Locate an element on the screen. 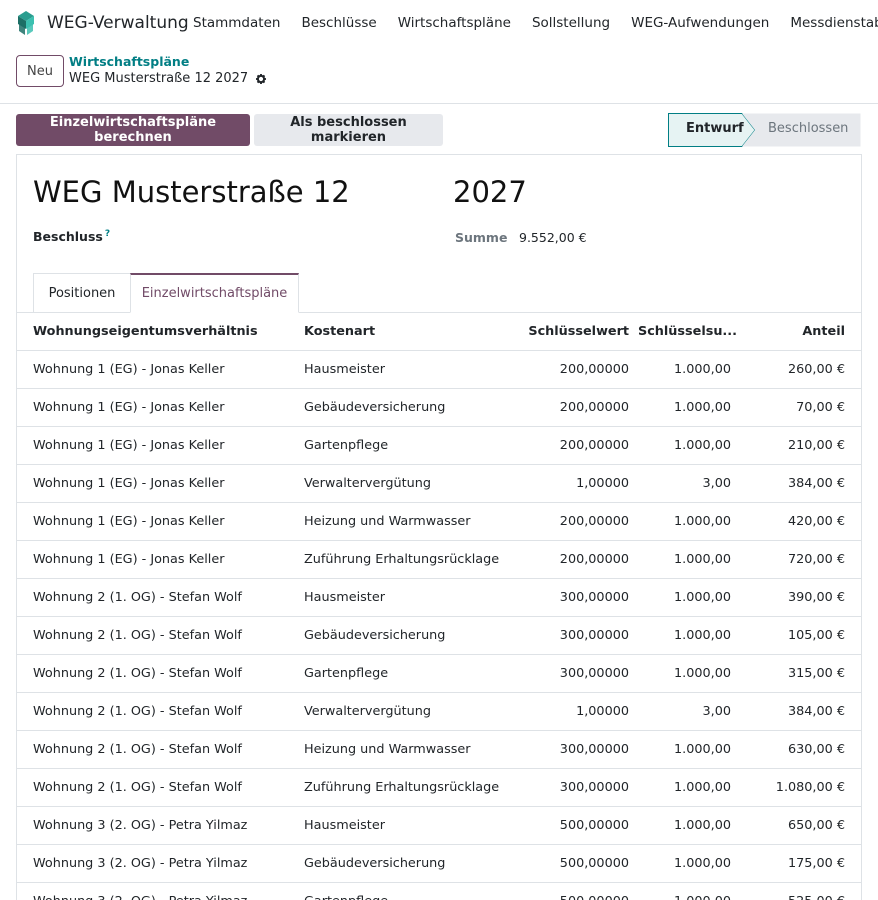 The width and height of the screenshot is (878, 900). cell-share: 1.080,00 € is located at coordinates (810, 787).